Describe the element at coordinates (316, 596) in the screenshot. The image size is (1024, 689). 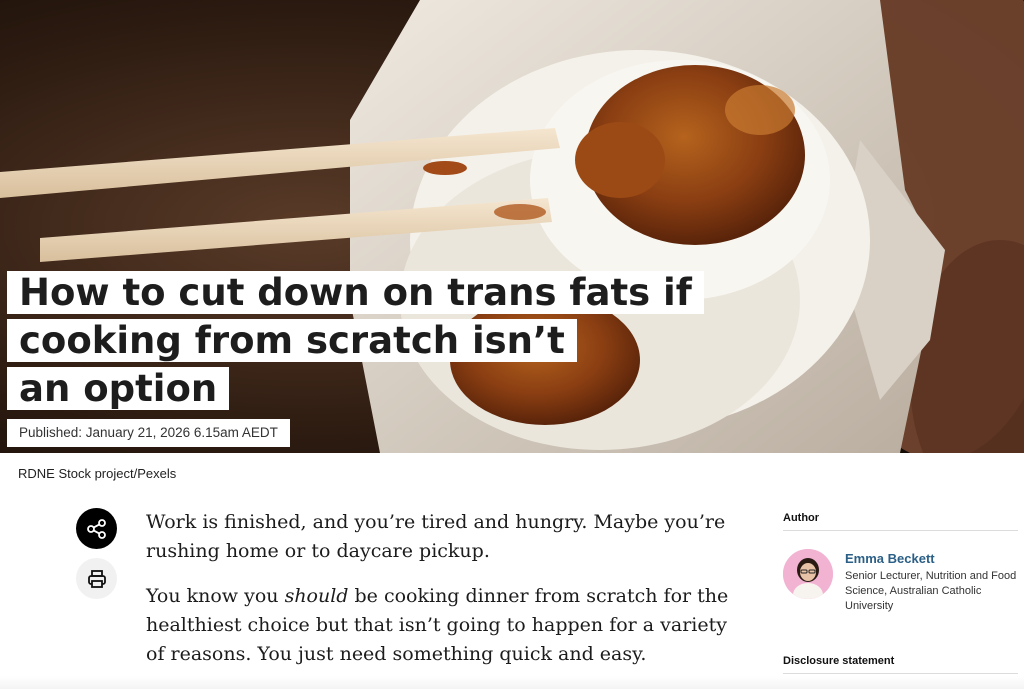
I see `paragraph-emphasis: should` at that location.